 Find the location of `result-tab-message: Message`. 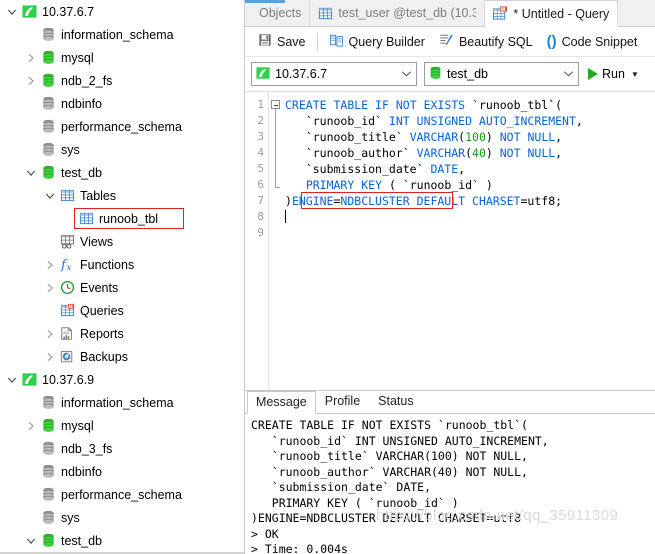

result-tab-message: Message is located at coordinates (281, 402).